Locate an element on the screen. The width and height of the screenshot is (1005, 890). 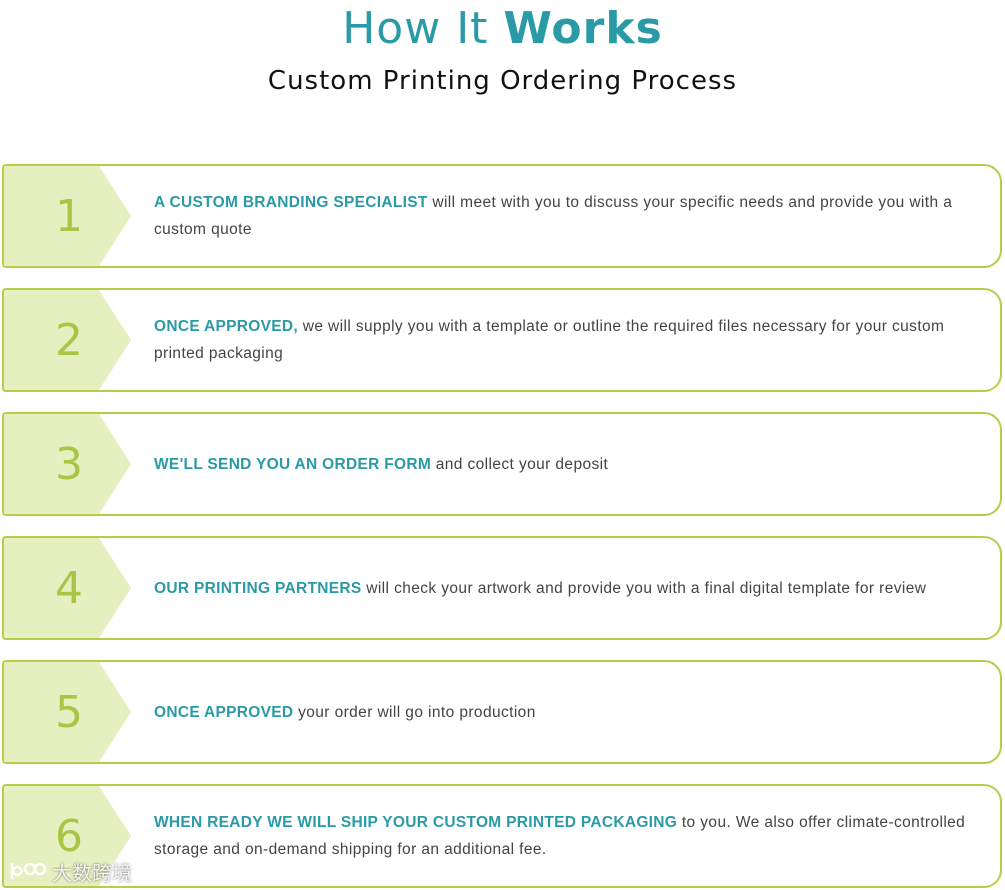
step-highlight: ONCE APPROVED is located at coordinates (224, 712).